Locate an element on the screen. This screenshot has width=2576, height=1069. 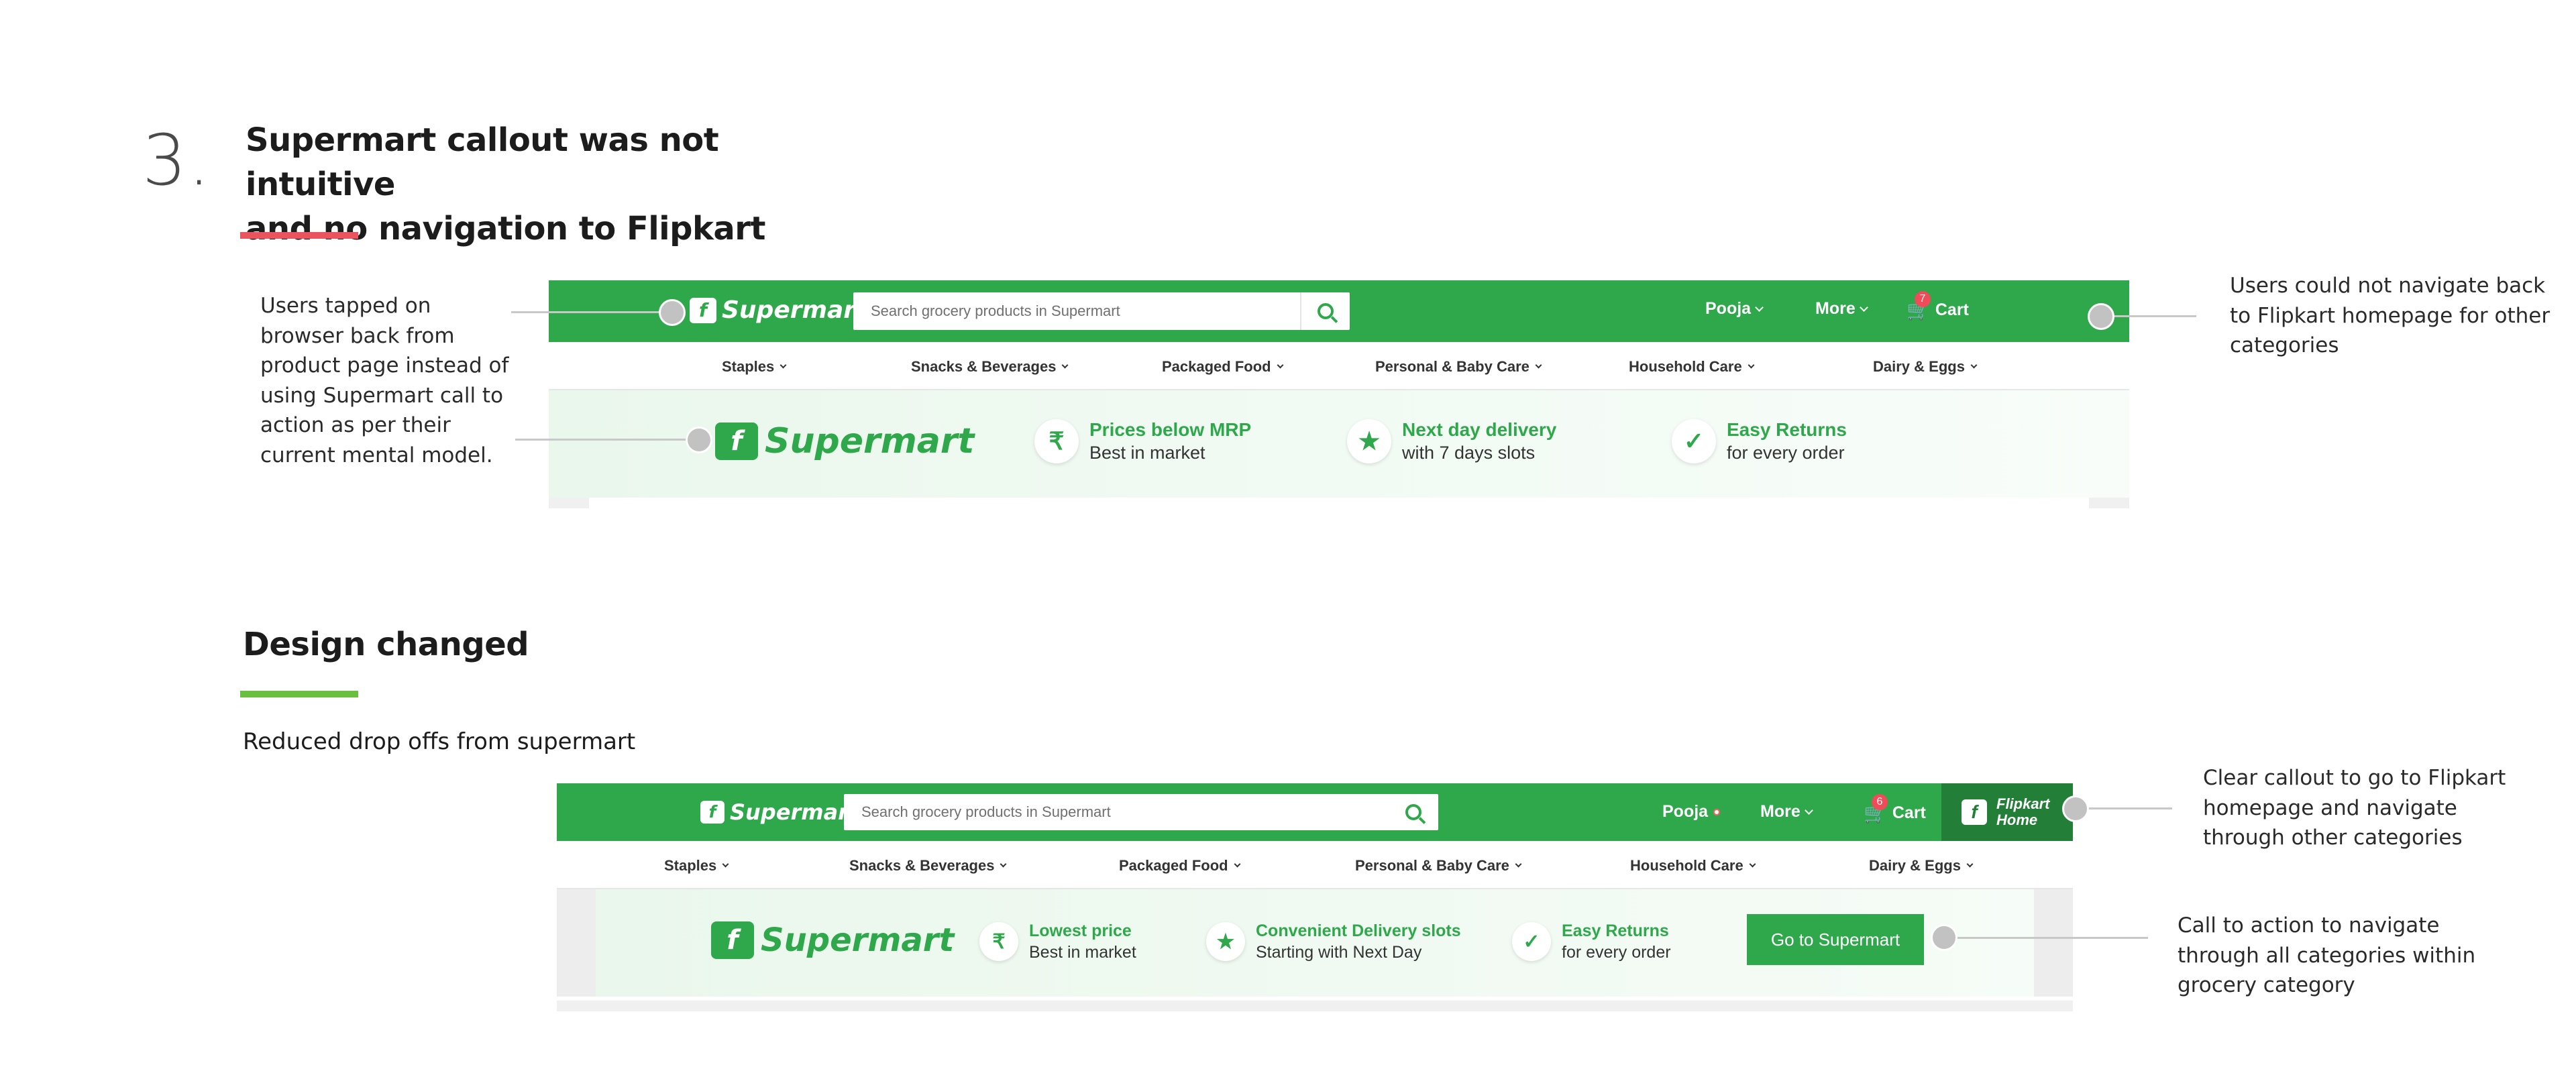
feature-sub: with 7 days slots is located at coordinates (1469, 453).